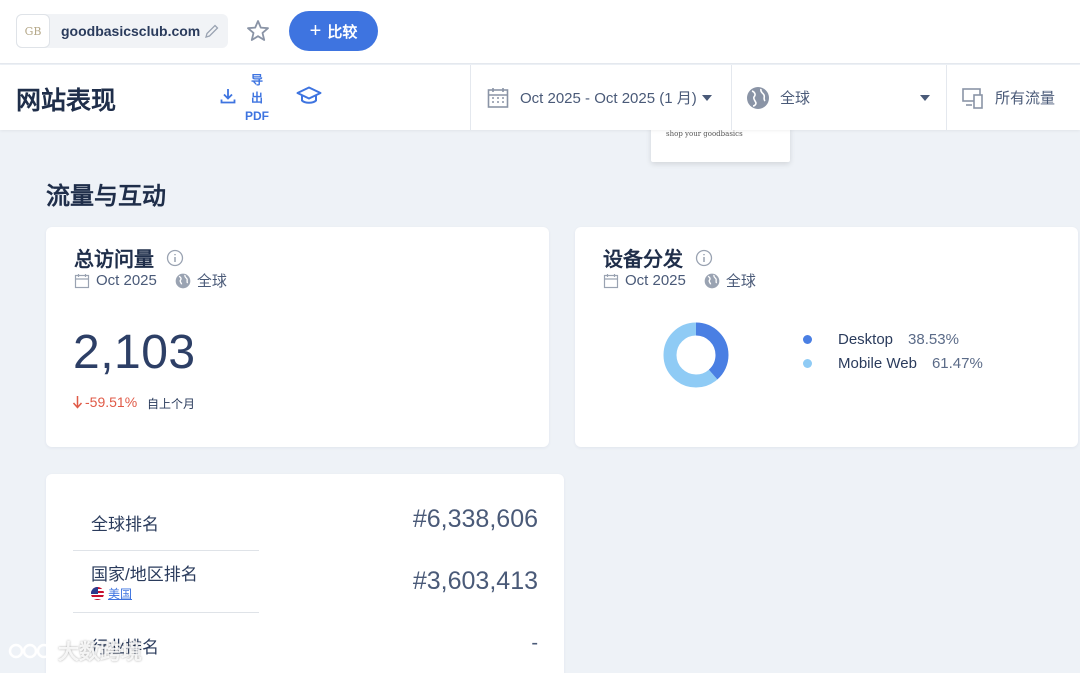  I want to click on total-visits-value: 2,103, so click(134, 352).